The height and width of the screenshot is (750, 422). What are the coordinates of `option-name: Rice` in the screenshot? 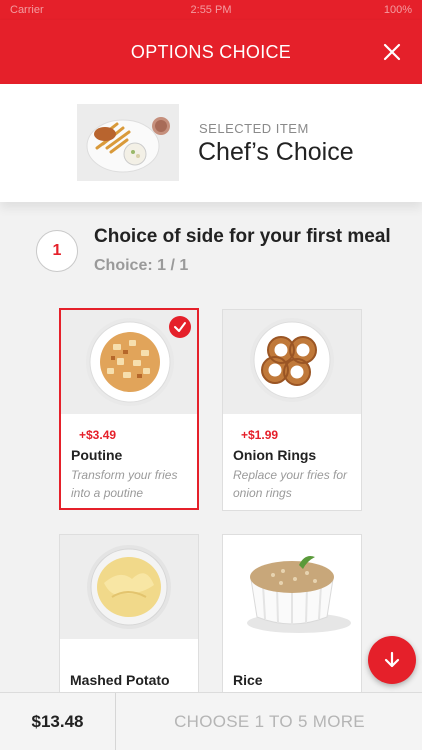 It's located at (248, 680).